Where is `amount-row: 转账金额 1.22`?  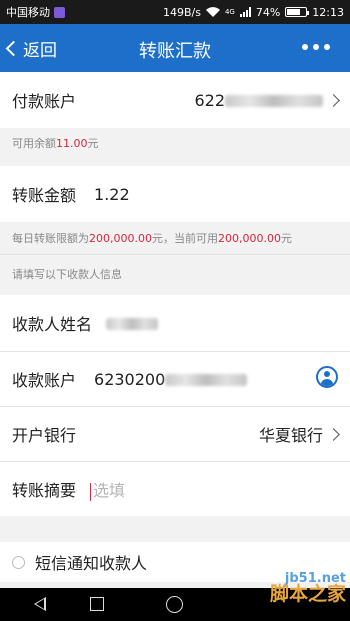
amount-row: 转账金额 1.22 is located at coordinates (175, 194).